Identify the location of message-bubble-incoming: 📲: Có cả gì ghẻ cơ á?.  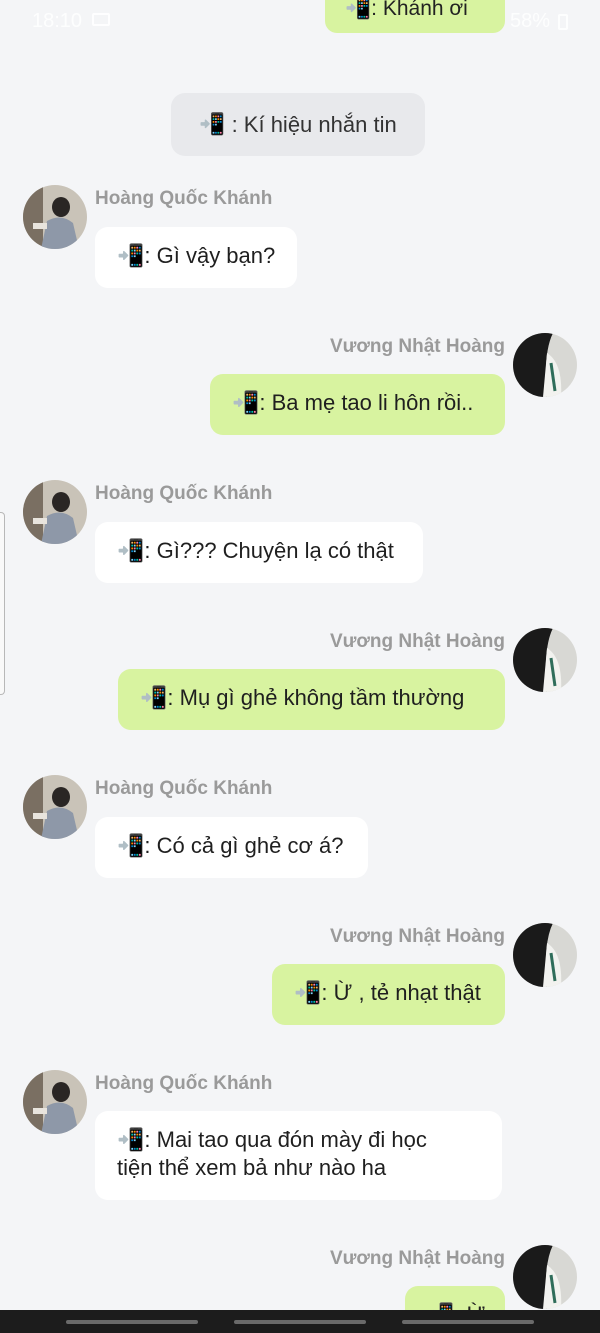
(231, 847).